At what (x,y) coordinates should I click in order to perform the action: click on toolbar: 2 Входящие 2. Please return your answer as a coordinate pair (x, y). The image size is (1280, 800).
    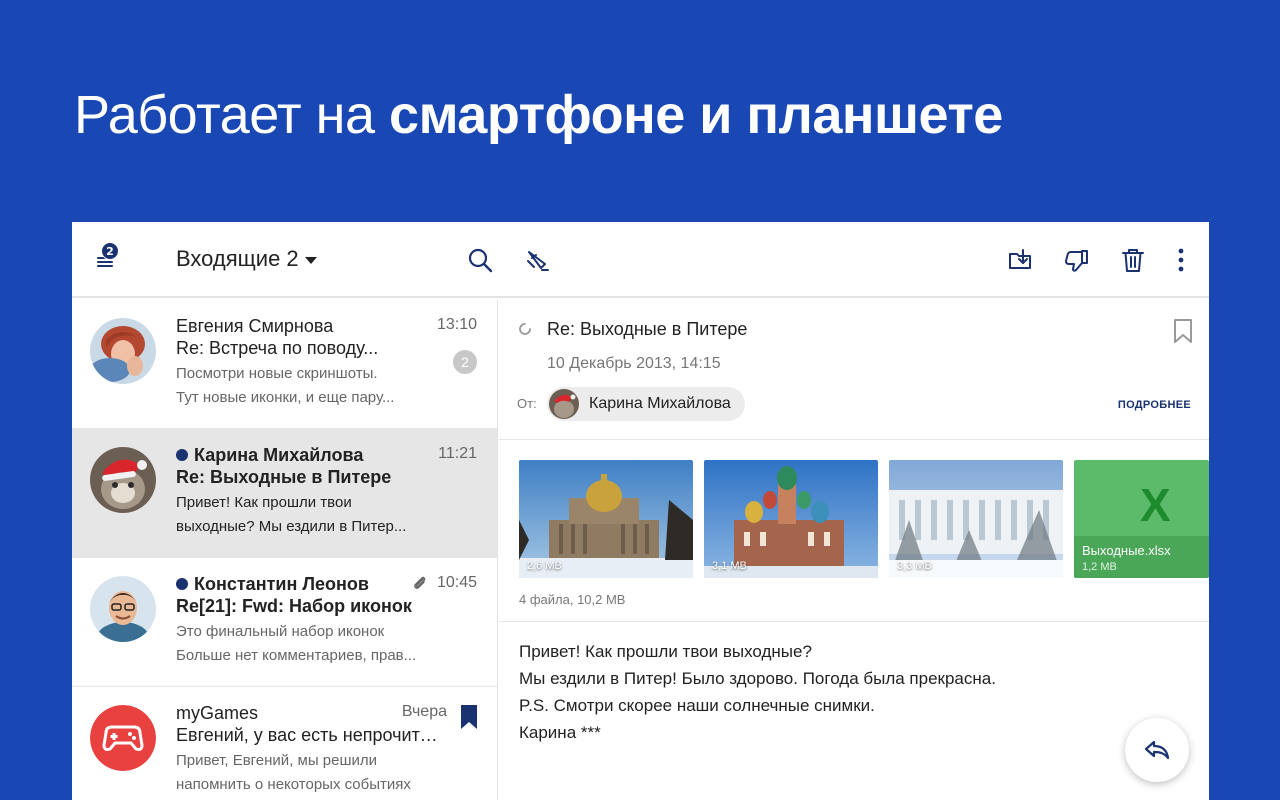
    Looking at the image, I should click on (640, 260).